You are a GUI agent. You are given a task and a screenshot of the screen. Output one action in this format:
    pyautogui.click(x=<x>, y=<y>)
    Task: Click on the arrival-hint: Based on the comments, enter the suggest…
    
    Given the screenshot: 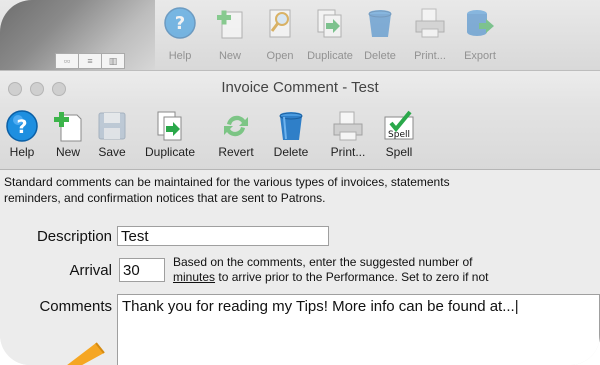 What is the action you would take?
    pyautogui.click(x=331, y=270)
    